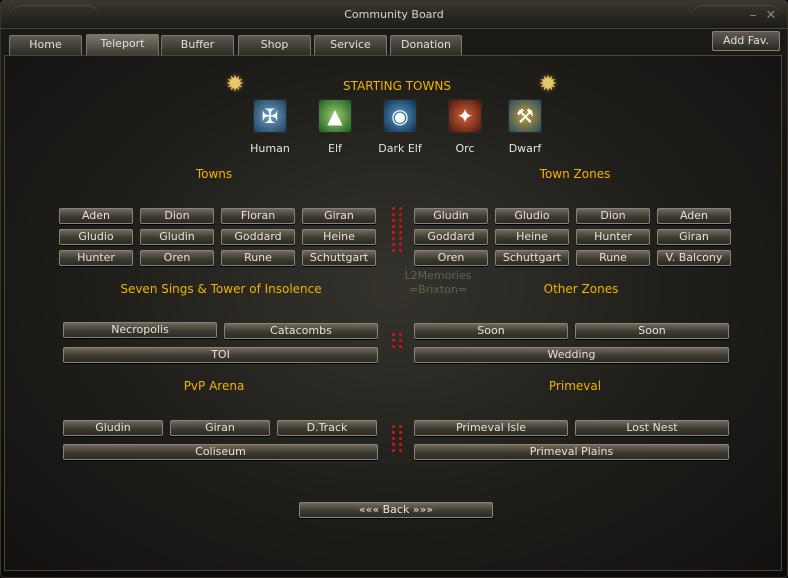 This screenshot has height=578, width=788. I want to click on town-button-giran: Giran, so click(339, 216).